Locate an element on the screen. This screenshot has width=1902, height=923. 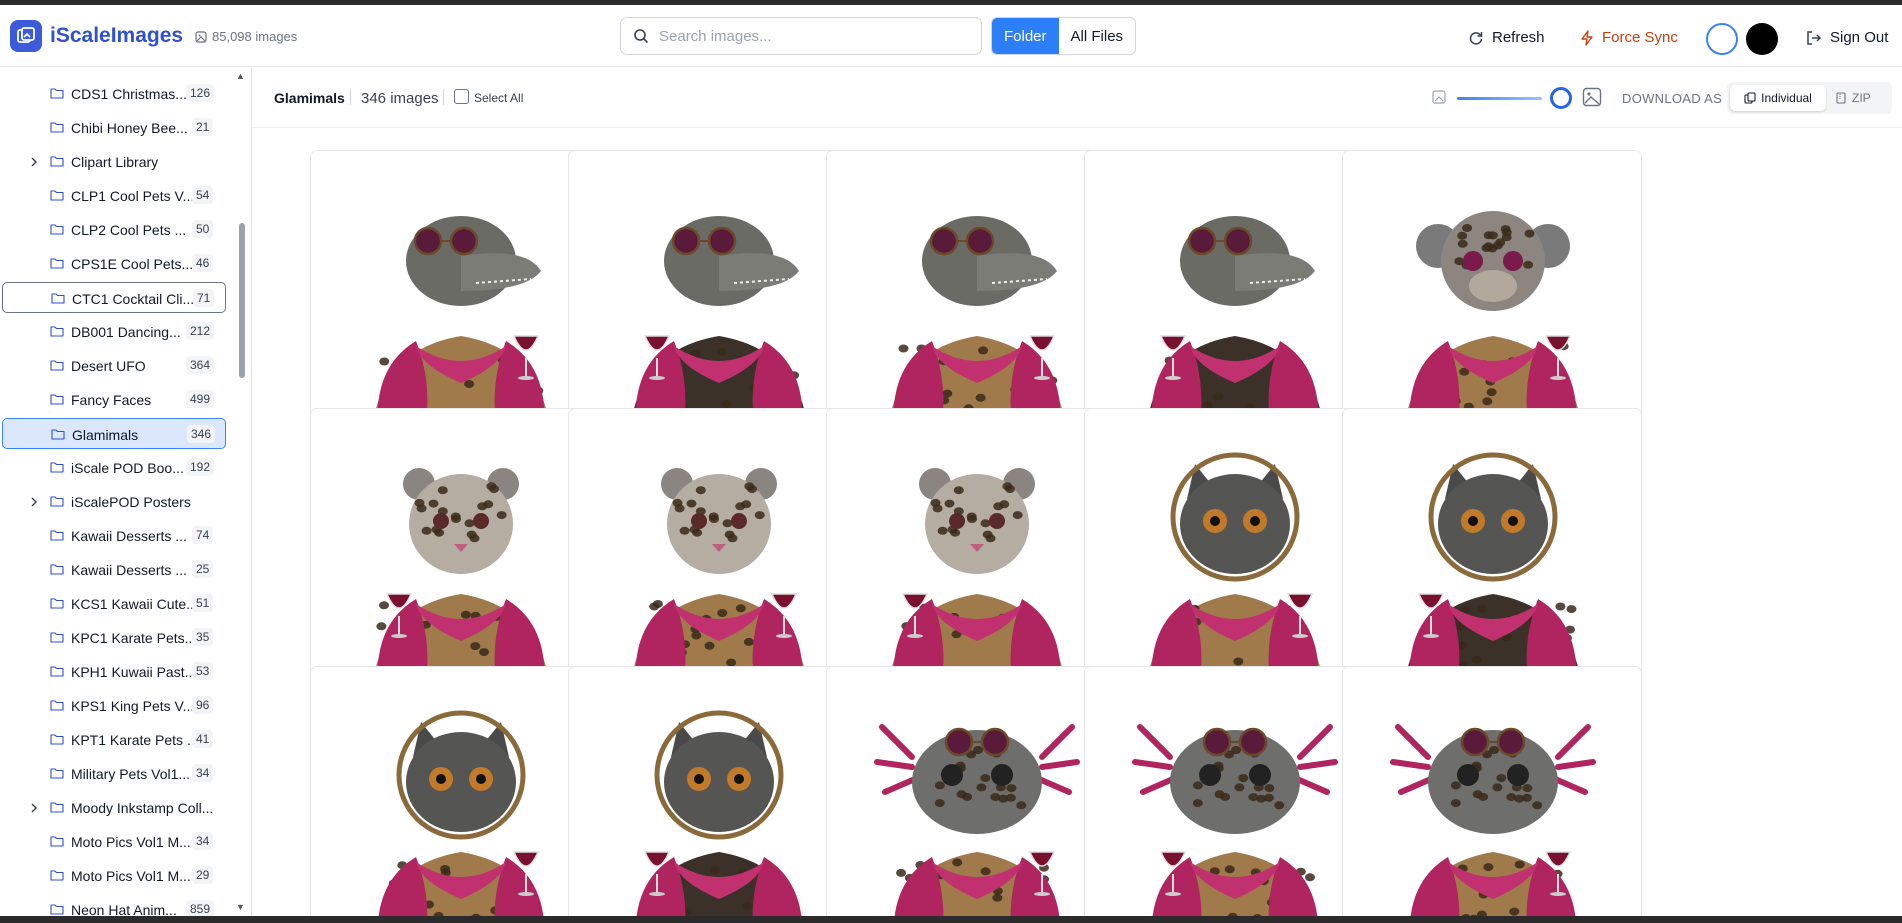
select-all-checkbox is located at coordinates (461, 96).